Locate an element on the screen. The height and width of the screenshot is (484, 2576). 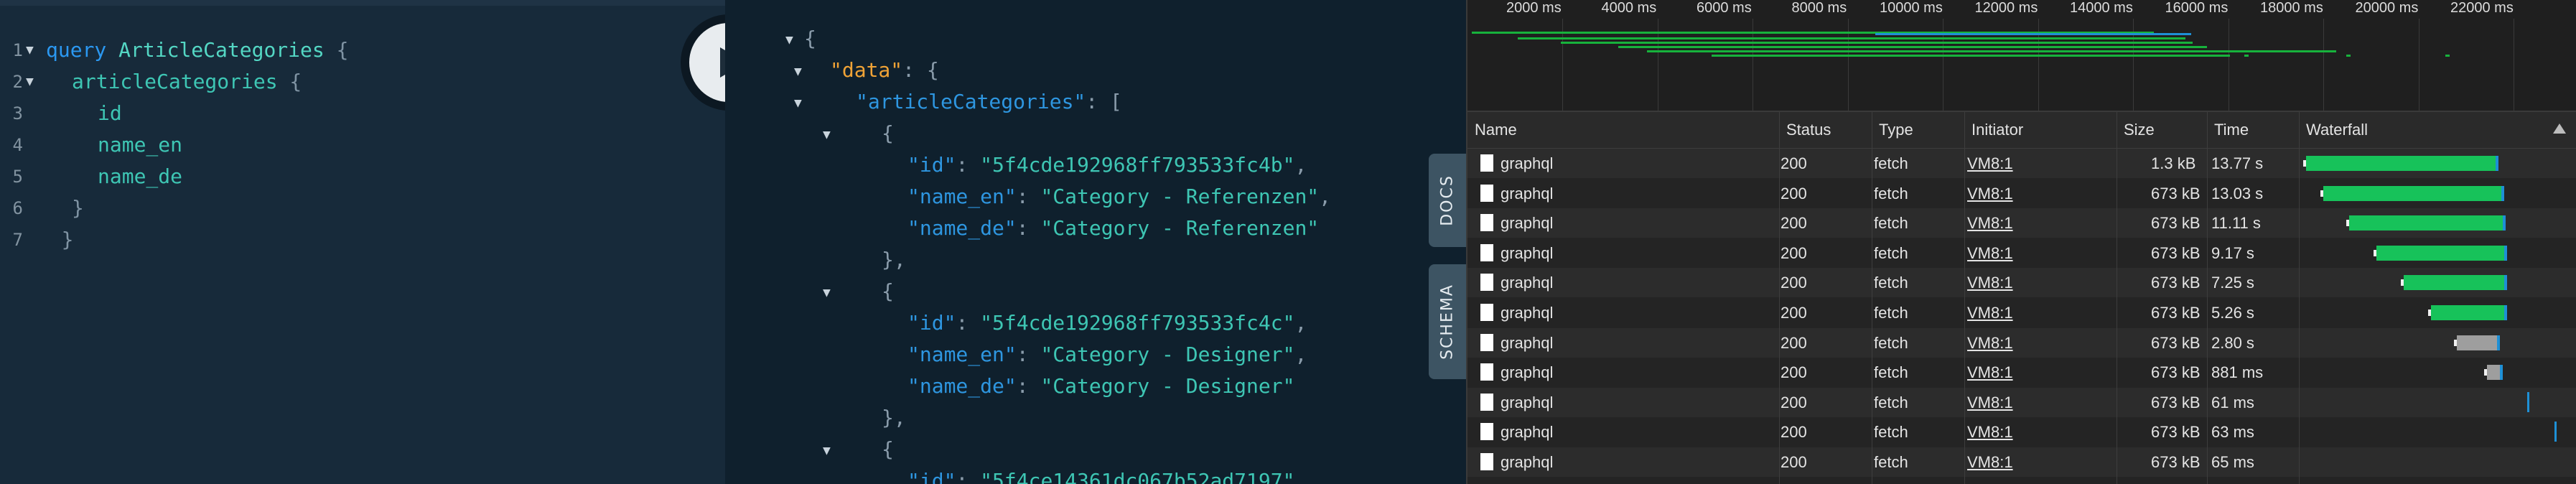
col-header-waterfall: Waterfall is located at coordinates (2437, 130).